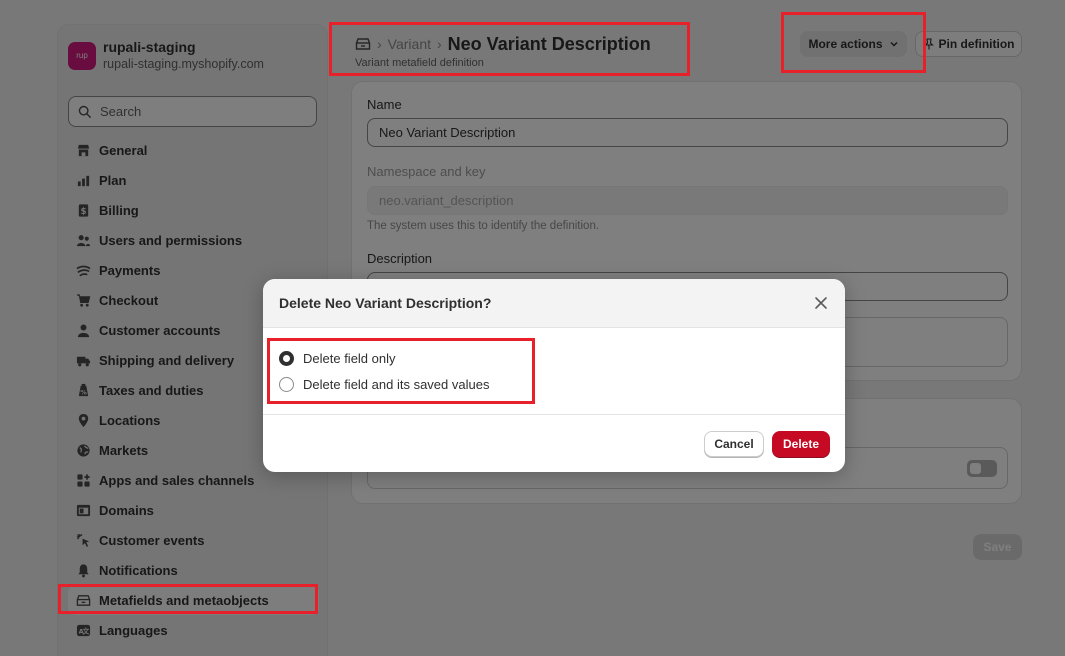 The image size is (1065, 656). I want to click on highlight-box-more-actions, so click(853, 42).